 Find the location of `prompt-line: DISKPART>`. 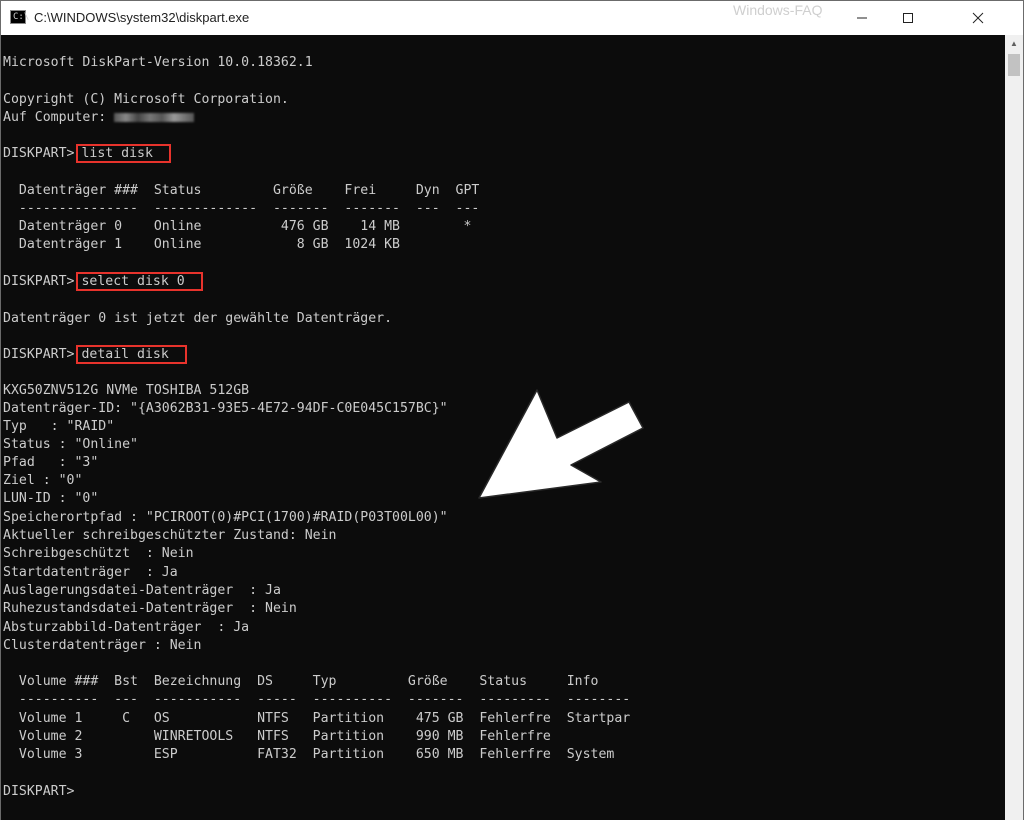

prompt-line: DISKPART> is located at coordinates (39, 791).